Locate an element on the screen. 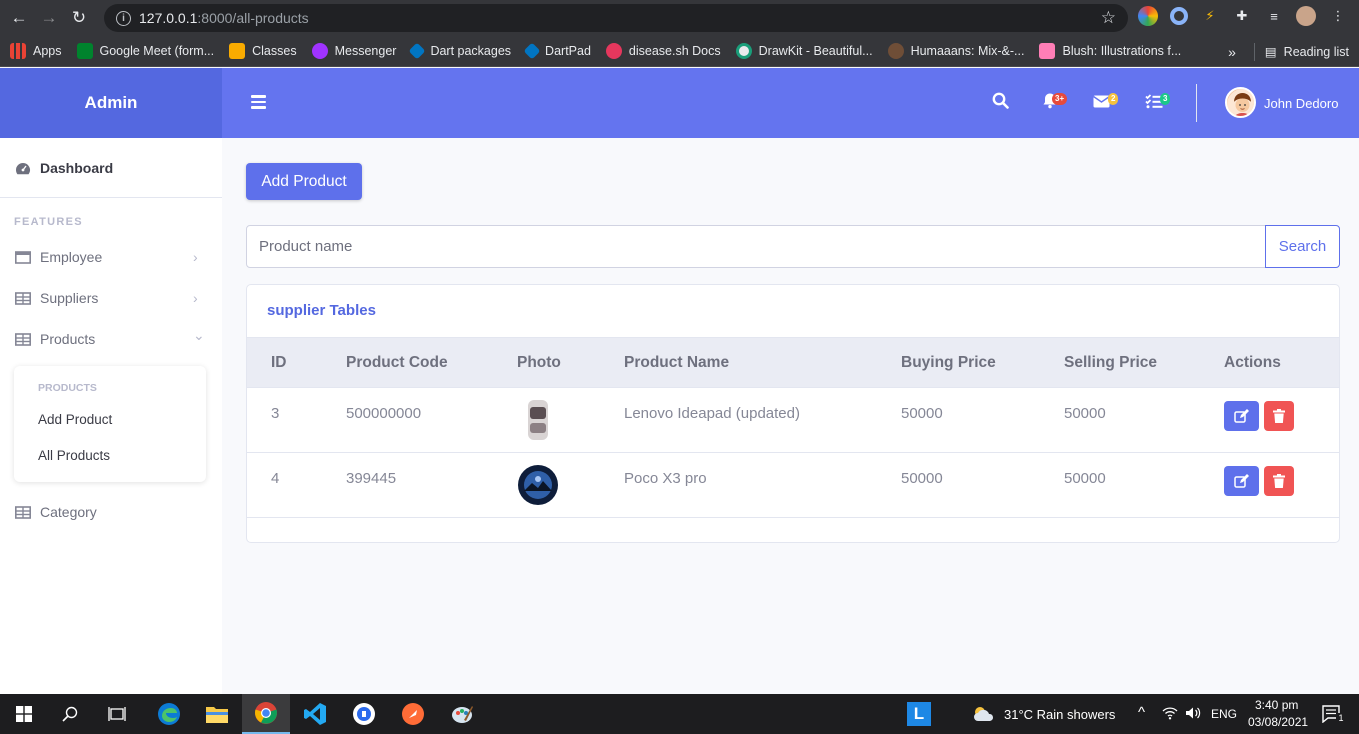 This screenshot has width=1359, height=734. media-queue-icon: ≡ is located at coordinates (1274, 16).